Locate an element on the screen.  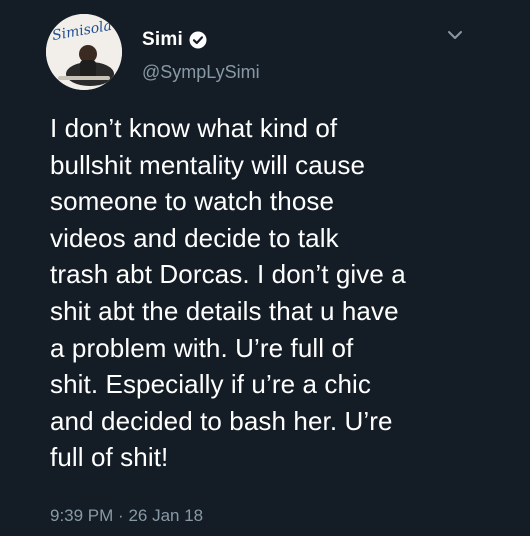
tweet-timestamp: 9:39 PM · 26 Jan 18 is located at coordinates (126, 516).